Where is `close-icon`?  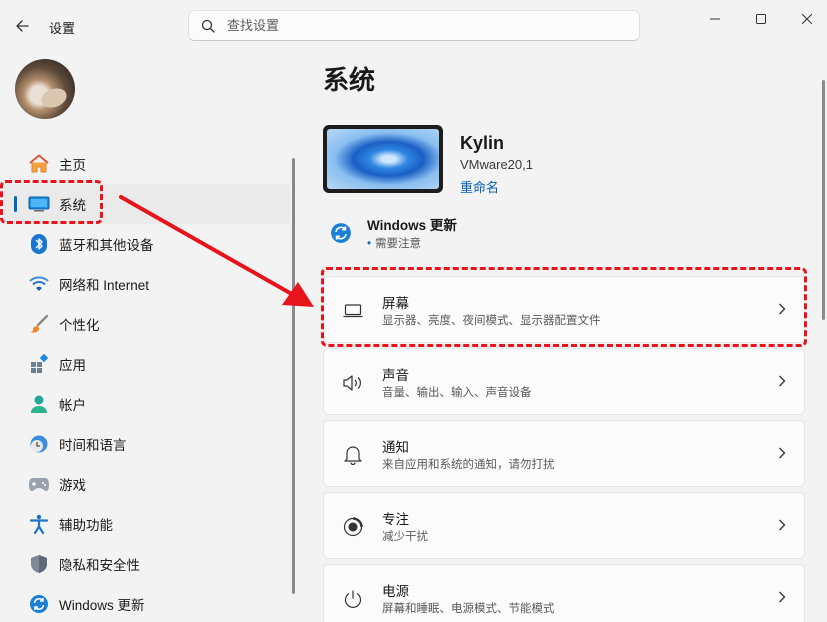 close-icon is located at coordinates (807, 19).